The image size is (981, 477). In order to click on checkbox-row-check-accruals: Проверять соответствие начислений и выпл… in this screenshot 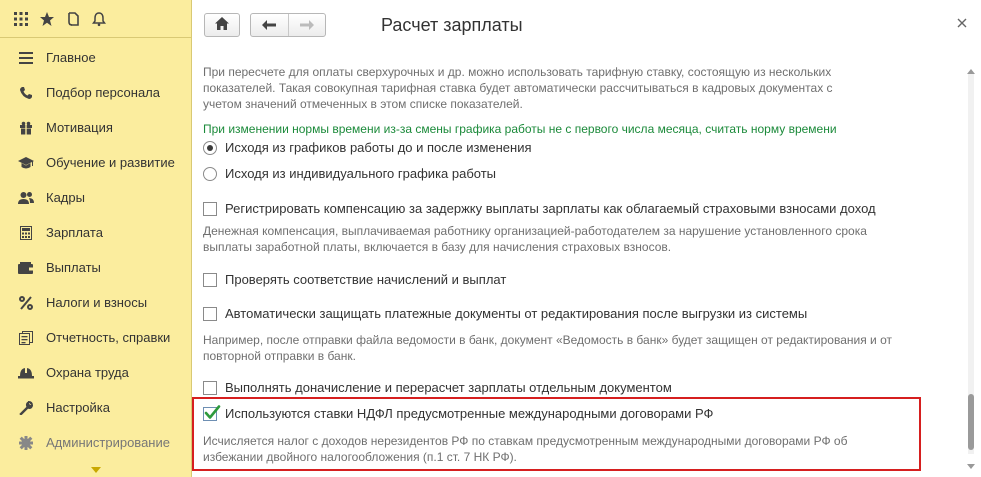, I will do `click(354, 279)`.